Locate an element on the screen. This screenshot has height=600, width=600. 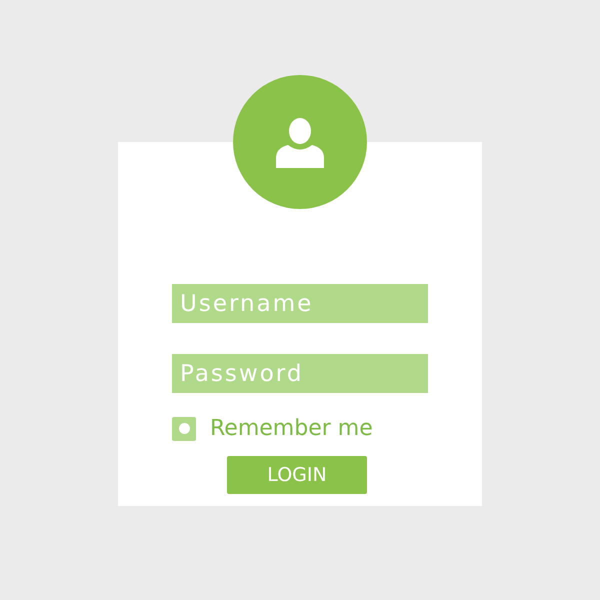
password-field: Password is located at coordinates (300, 373).